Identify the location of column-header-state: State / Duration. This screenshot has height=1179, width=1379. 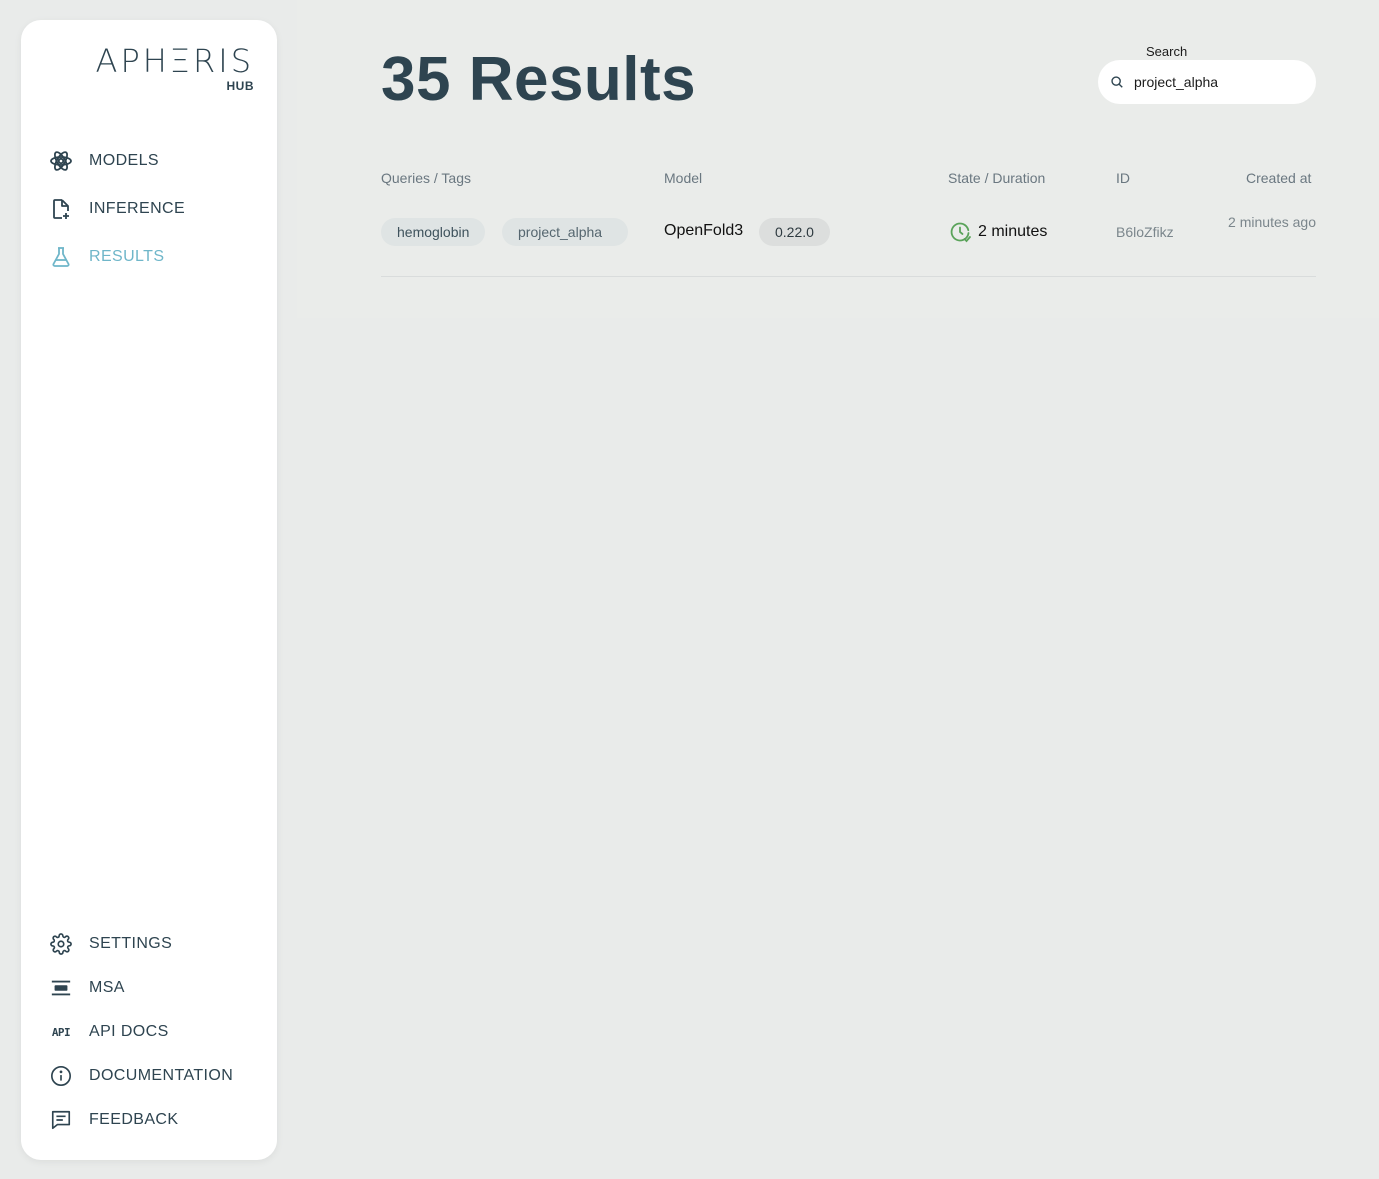
(996, 178).